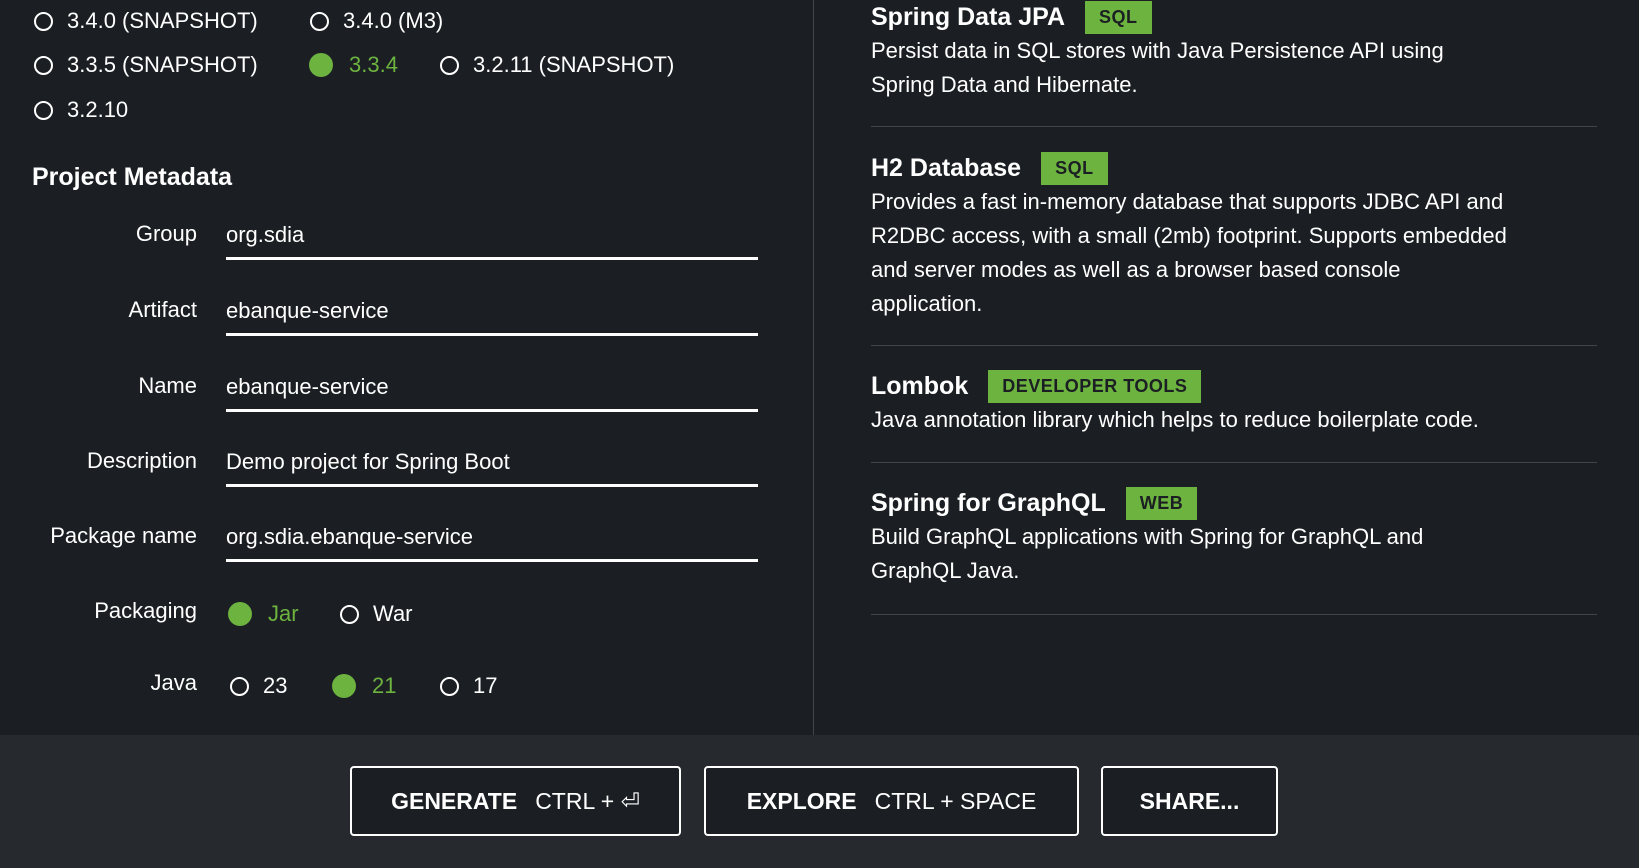 This screenshot has width=1639, height=868. Describe the element at coordinates (920, 385) in the screenshot. I see `dependency-name: Lombok` at that location.